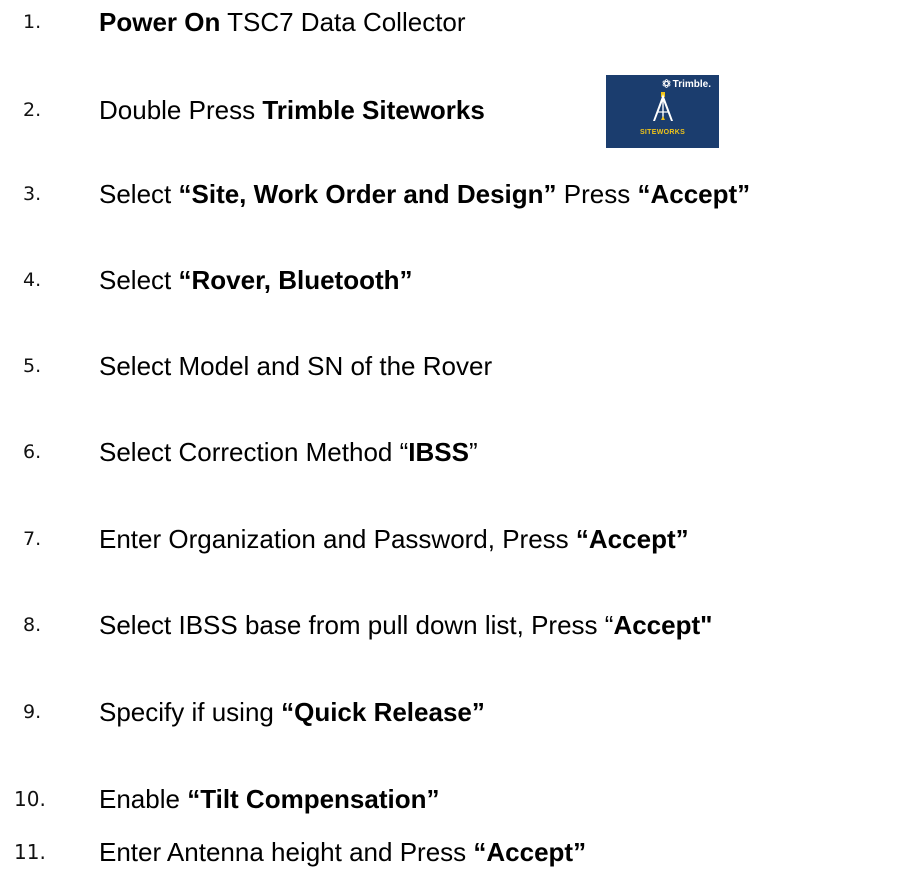 This screenshot has height=880, width=901. What do you see at coordinates (313, 799) in the screenshot?
I see `step-text-bold: “Tilt Compensation”` at bounding box center [313, 799].